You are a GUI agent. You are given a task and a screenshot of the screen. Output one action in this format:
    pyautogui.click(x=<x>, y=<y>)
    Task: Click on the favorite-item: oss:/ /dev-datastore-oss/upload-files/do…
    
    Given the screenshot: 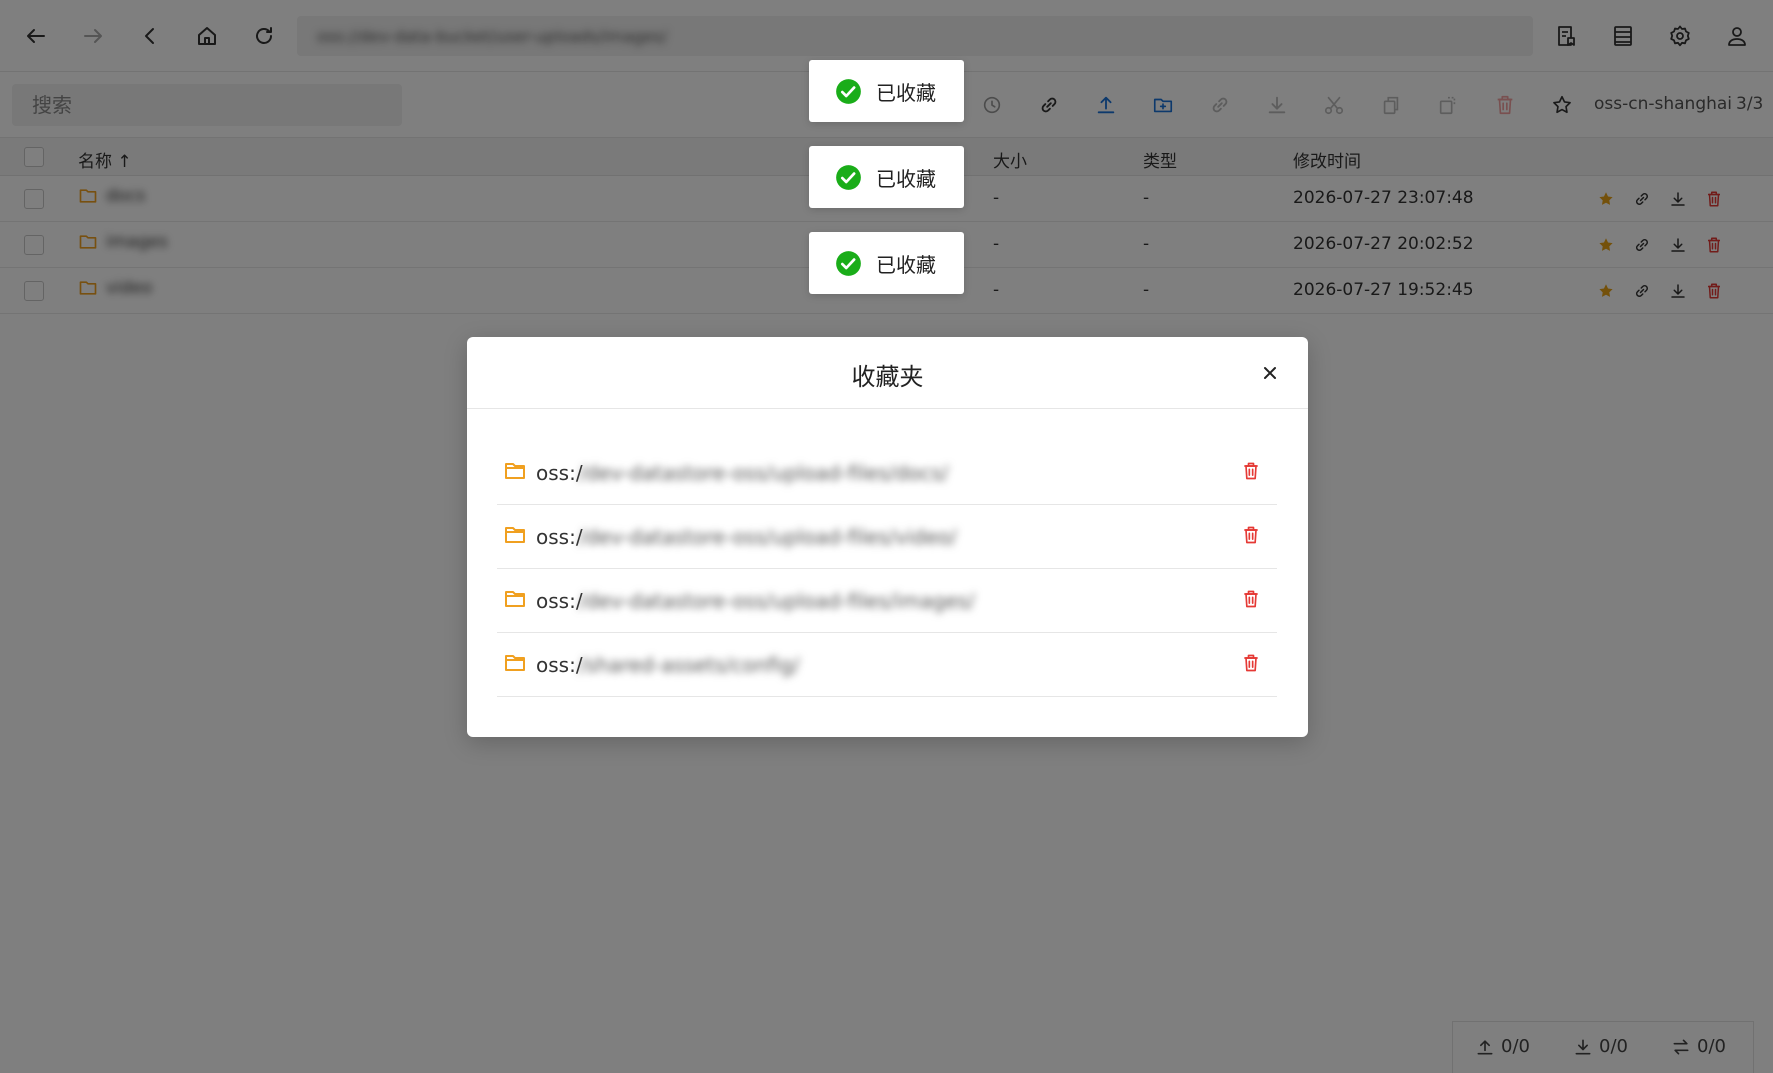 What is the action you would take?
    pyautogui.click(x=887, y=473)
    